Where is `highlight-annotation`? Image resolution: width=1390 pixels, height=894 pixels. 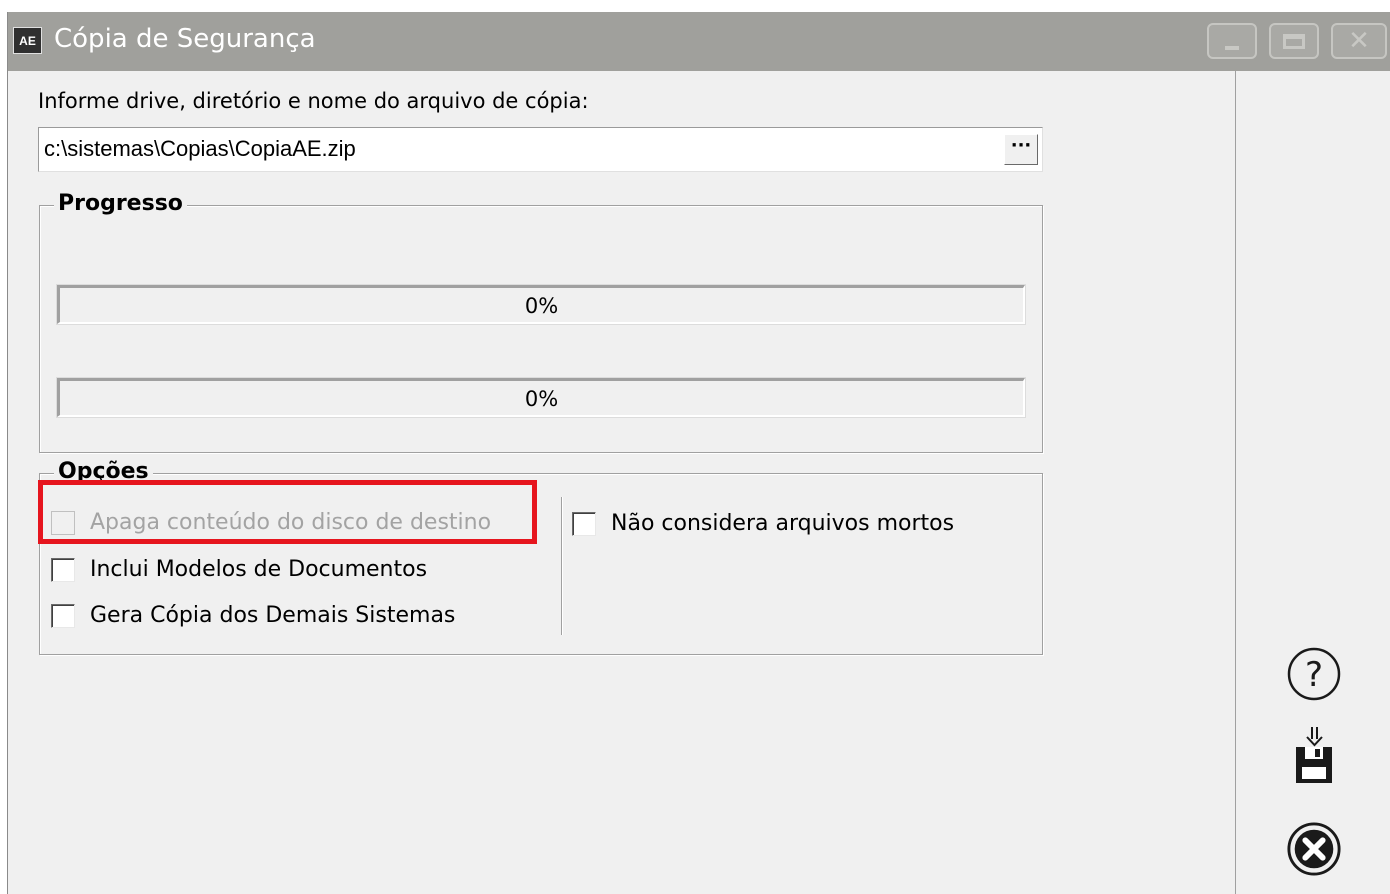
highlight-annotation is located at coordinates (287, 512).